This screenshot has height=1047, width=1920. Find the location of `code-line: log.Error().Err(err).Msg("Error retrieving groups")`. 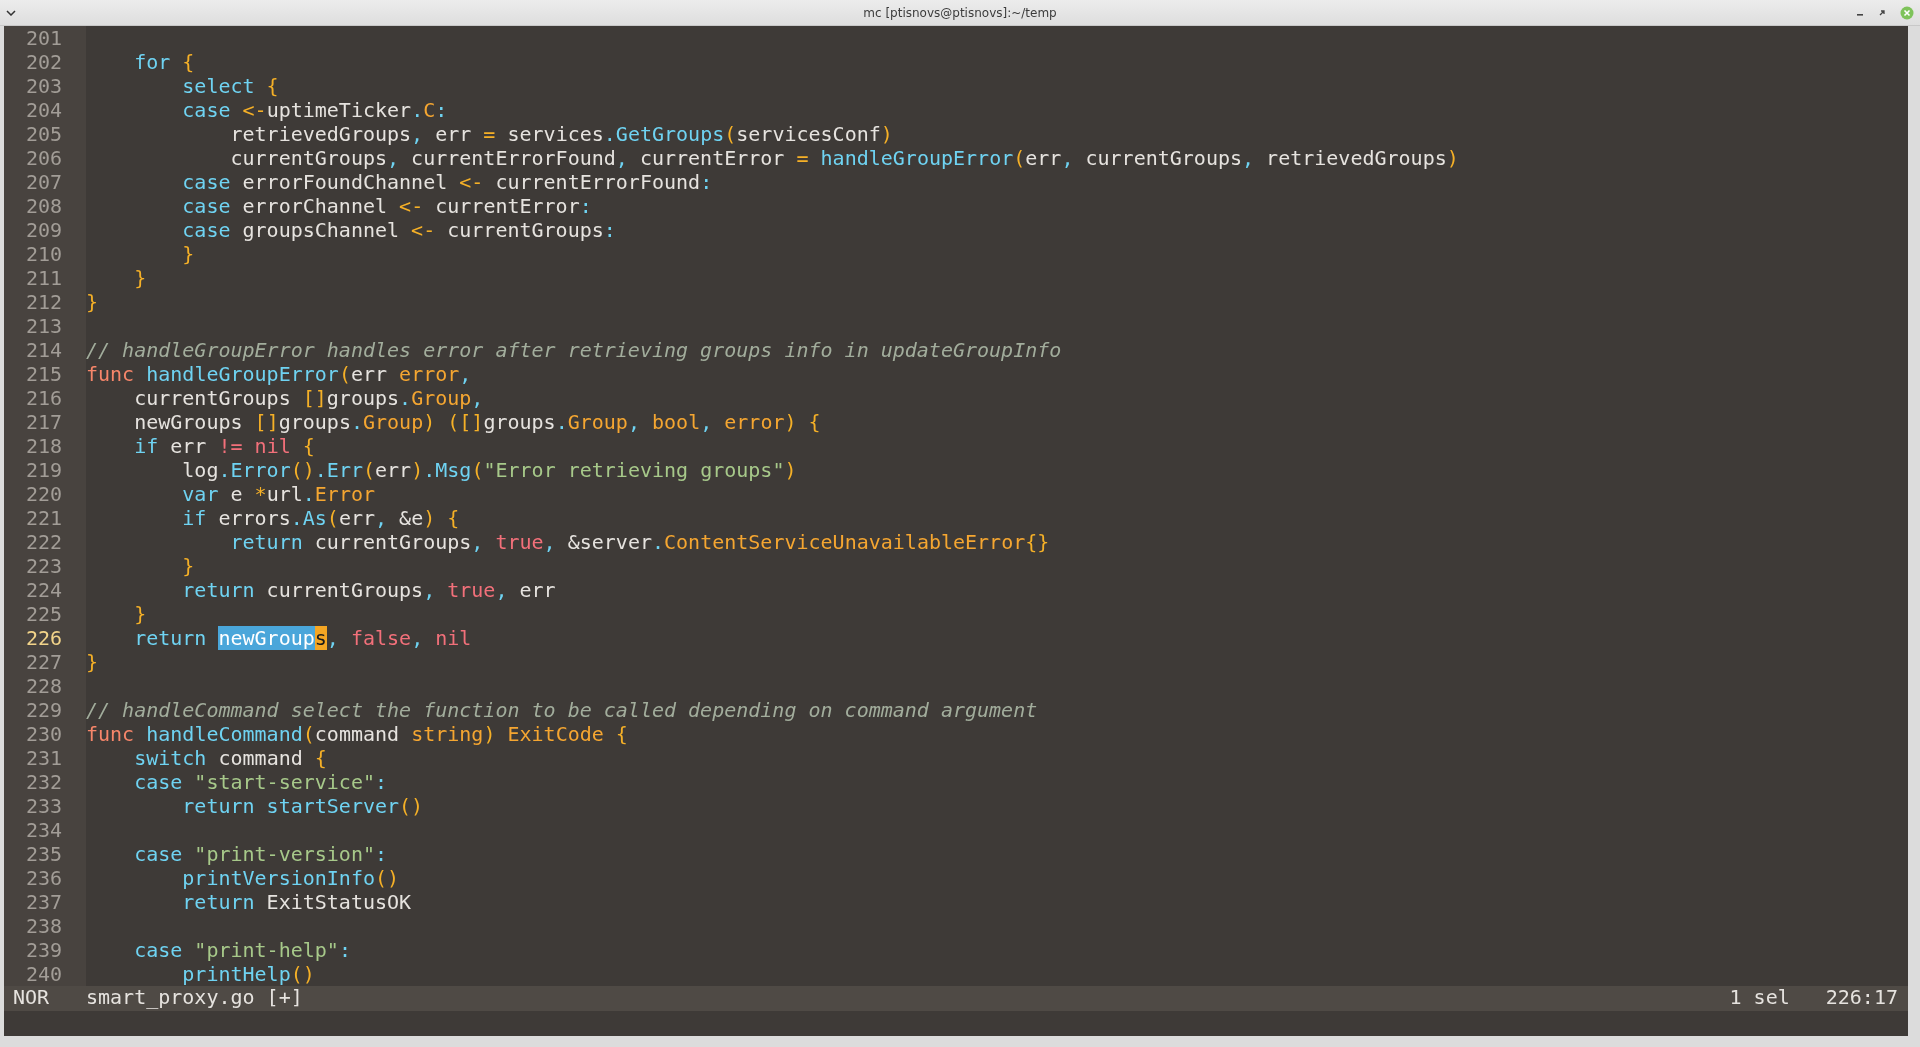

code-line: log.Error().Err(err).Msg("Error retrieving groups") is located at coordinates (489, 470).